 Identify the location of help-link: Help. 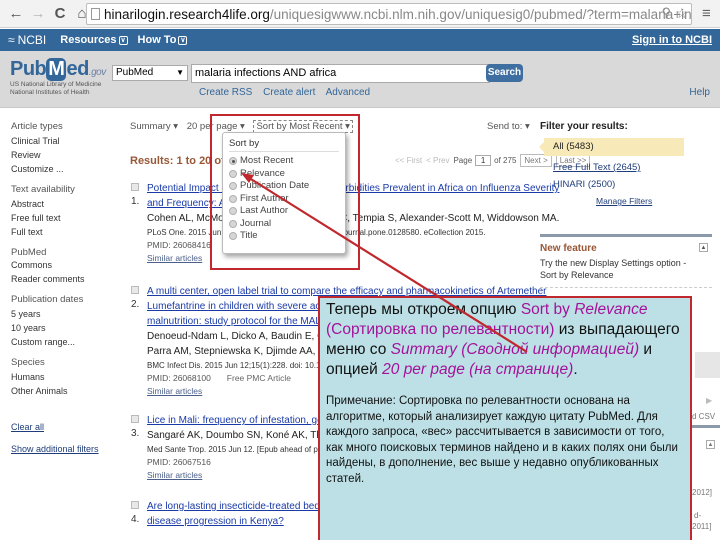
(699, 92).